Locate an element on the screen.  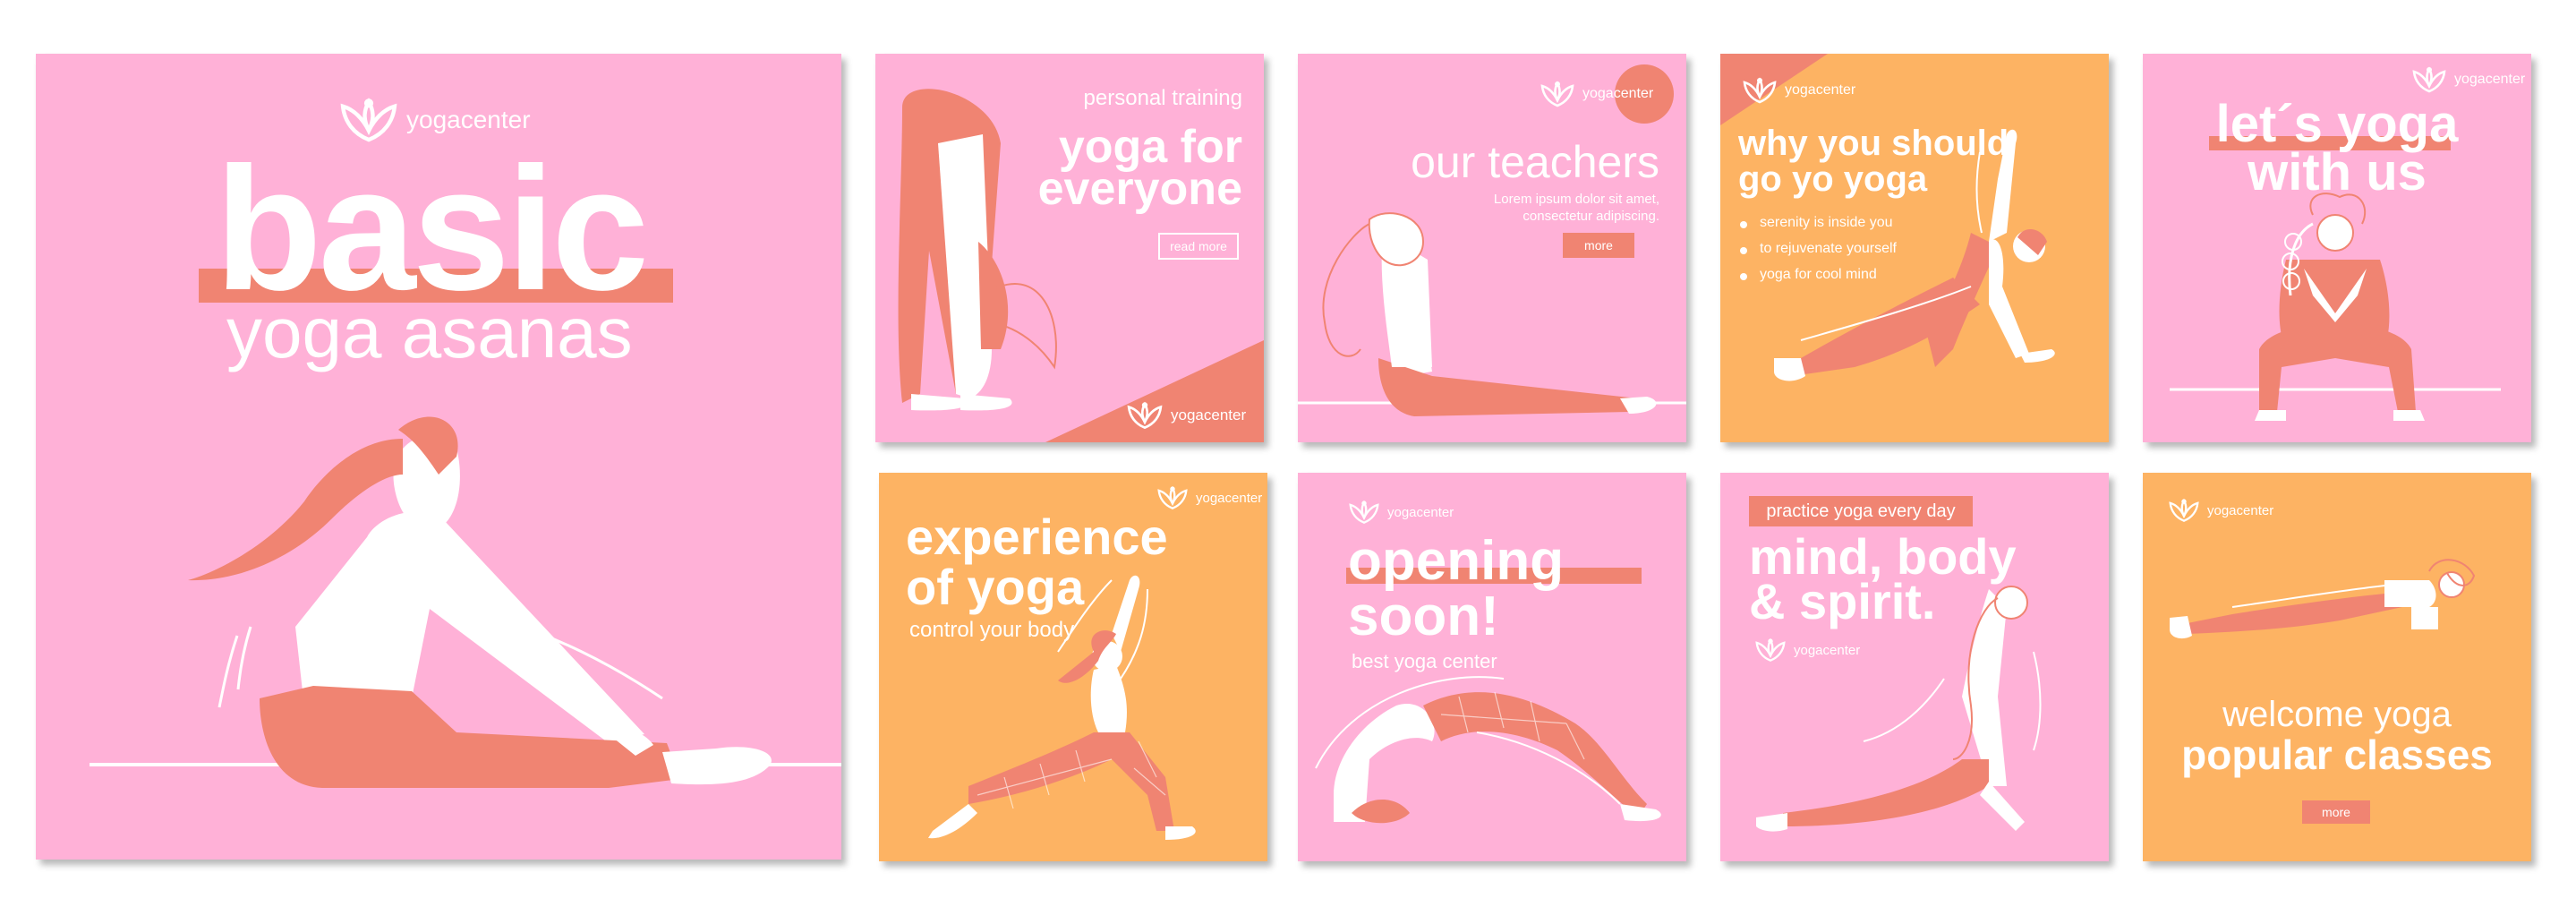
card-title-line-1: welcome yoga is located at coordinates (2337, 714).